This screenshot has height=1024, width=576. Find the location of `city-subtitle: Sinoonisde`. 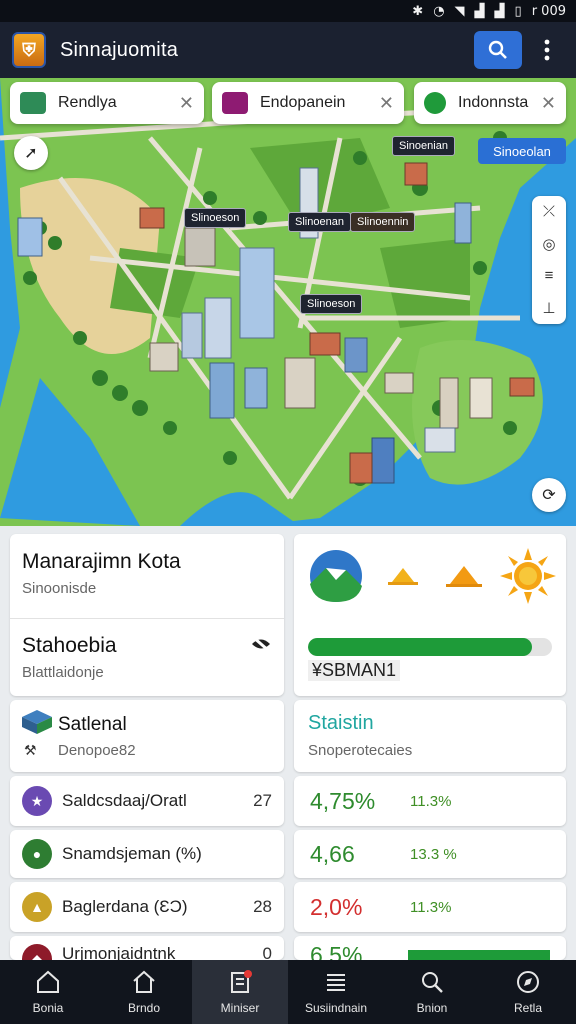

city-subtitle: Sinoonisde is located at coordinates (59, 588).